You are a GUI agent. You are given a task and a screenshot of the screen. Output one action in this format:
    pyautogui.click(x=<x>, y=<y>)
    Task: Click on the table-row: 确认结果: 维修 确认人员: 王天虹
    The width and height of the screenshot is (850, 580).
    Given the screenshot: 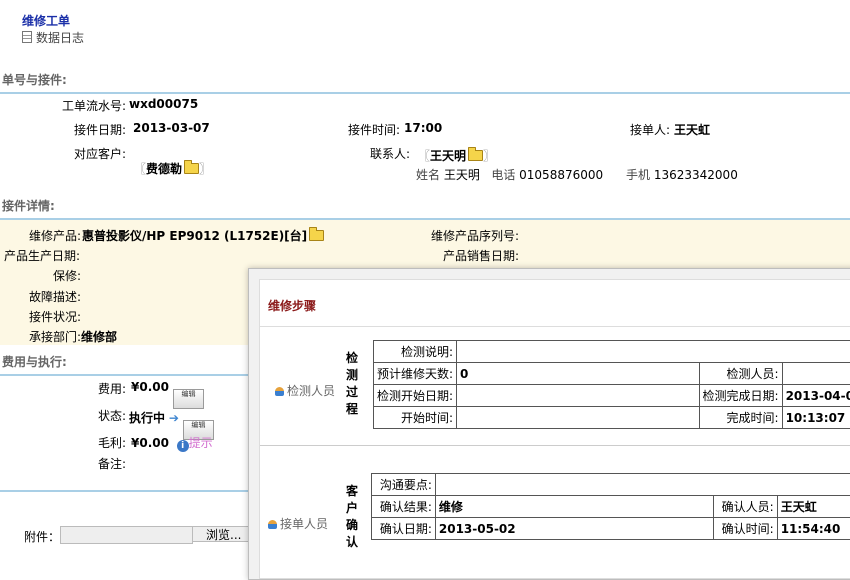 What is the action you would take?
    pyautogui.click(x=611, y=507)
    